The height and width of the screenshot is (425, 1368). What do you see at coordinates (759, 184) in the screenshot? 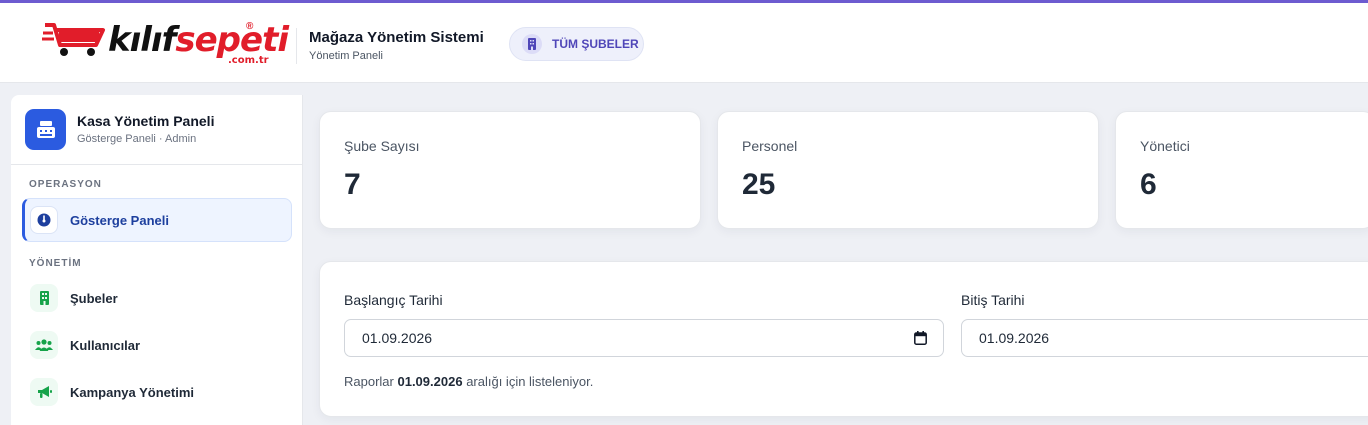
I see `stat-value: 25` at bounding box center [759, 184].